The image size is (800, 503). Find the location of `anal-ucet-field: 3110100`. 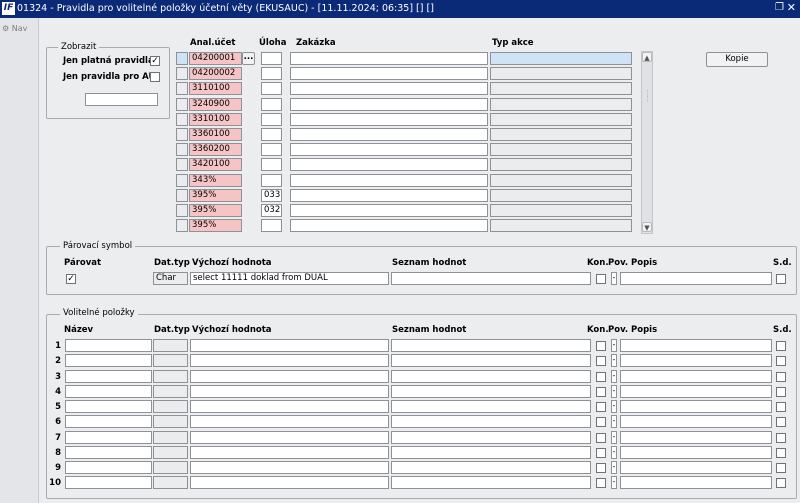

anal-ucet-field: 3110100 is located at coordinates (215, 88).